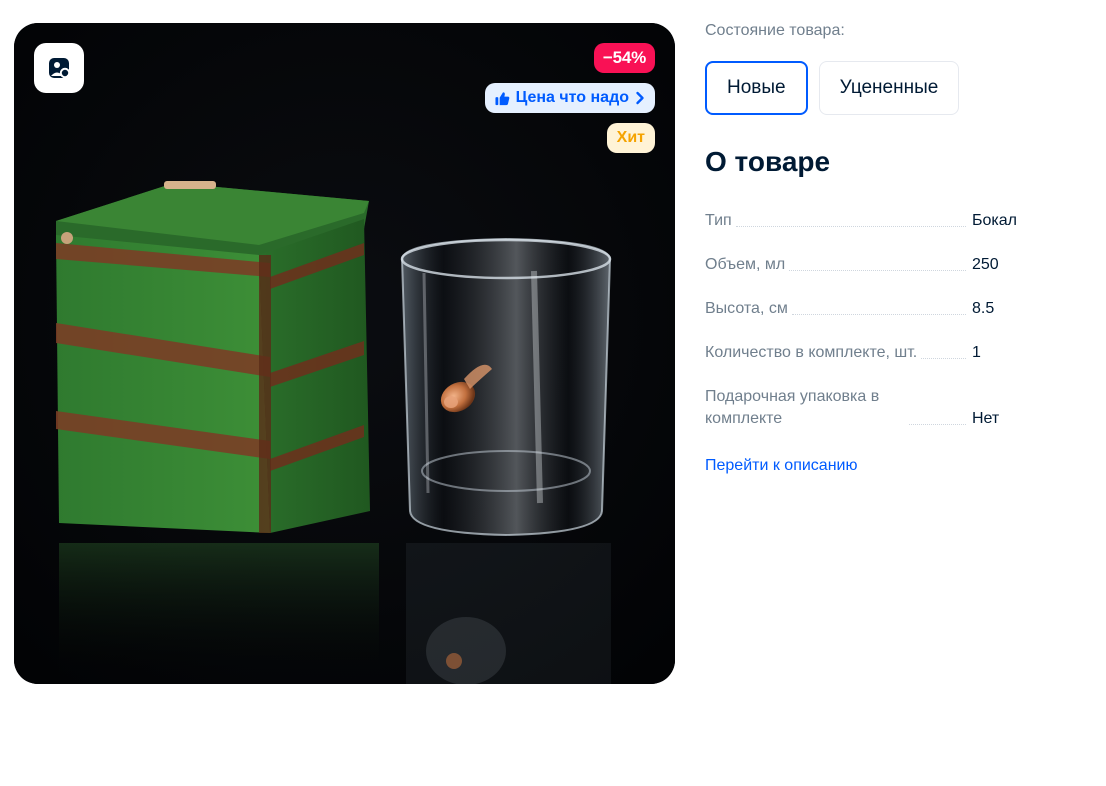 This screenshot has width=1106, height=786. Describe the element at coordinates (502, 98) in the screenshot. I see `thumbs-up-icon` at that location.